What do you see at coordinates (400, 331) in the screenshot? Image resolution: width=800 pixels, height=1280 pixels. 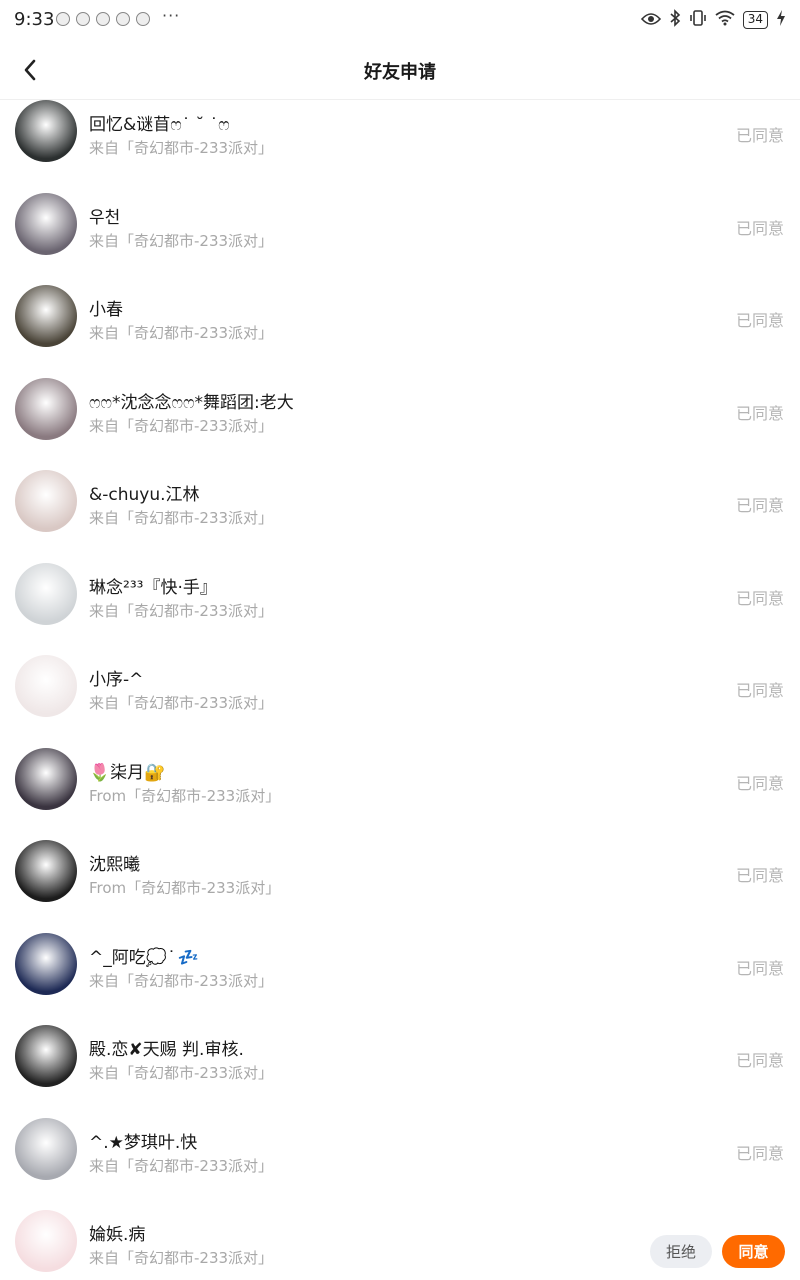 I see `list-item: 小春 来自「奇幻都市-233派对」 已同意` at bounding box center [400, 331].